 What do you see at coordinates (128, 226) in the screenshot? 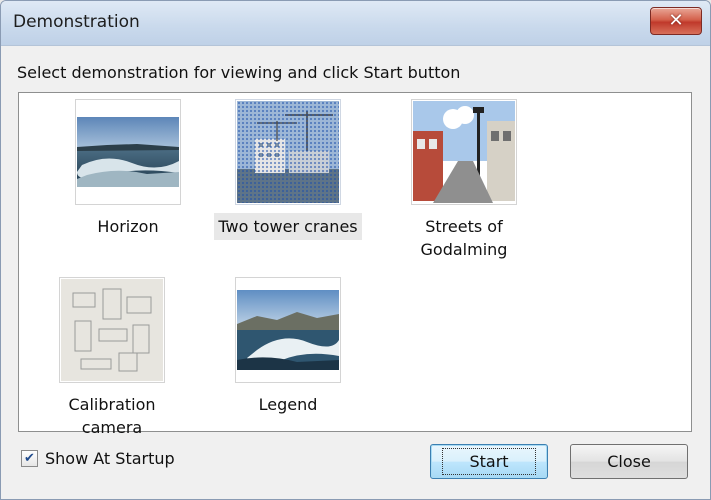
I see `demo-label: Horizon` at bounding box center [128, 226].